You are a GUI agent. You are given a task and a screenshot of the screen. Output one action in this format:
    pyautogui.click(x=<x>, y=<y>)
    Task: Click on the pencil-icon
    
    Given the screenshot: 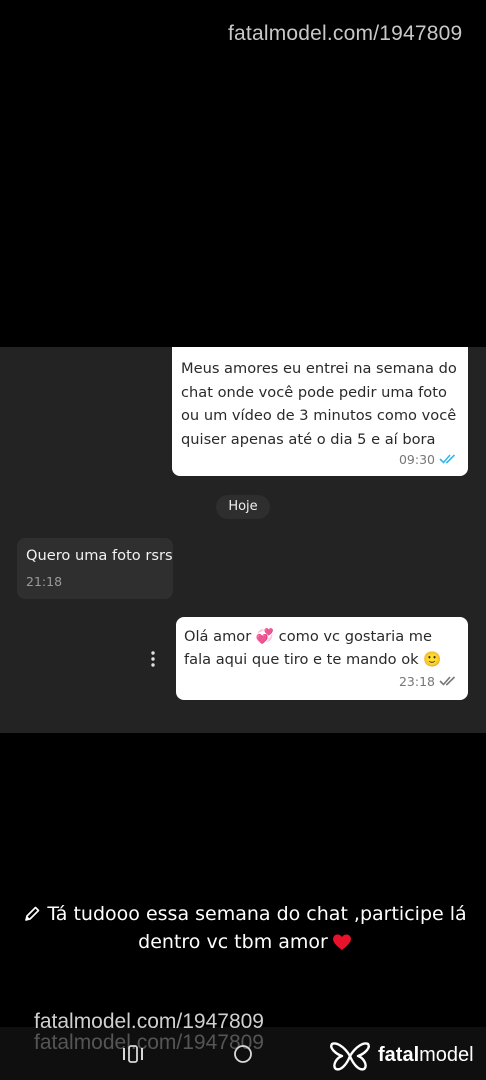 What is the action you would take?
    pyautogui.click(x=32, y=913)
    